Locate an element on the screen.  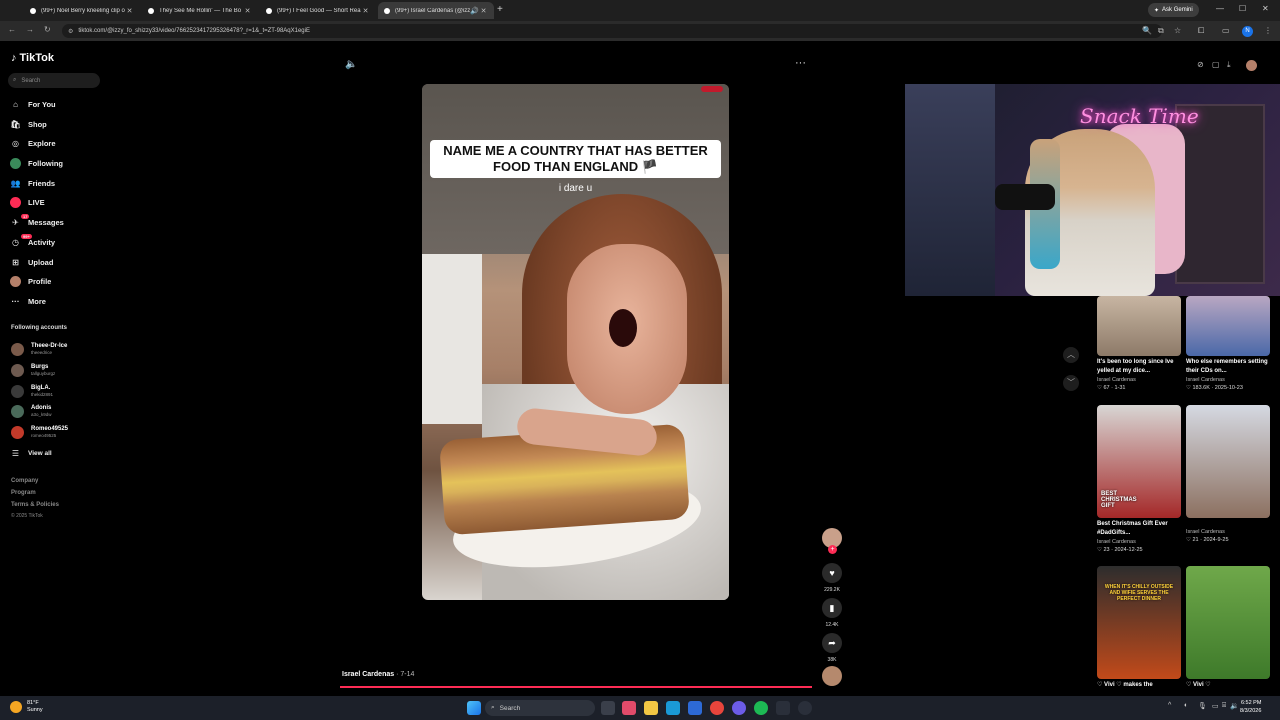
tray-chevron-icon: ^ is located at coordinates (1169, 705).